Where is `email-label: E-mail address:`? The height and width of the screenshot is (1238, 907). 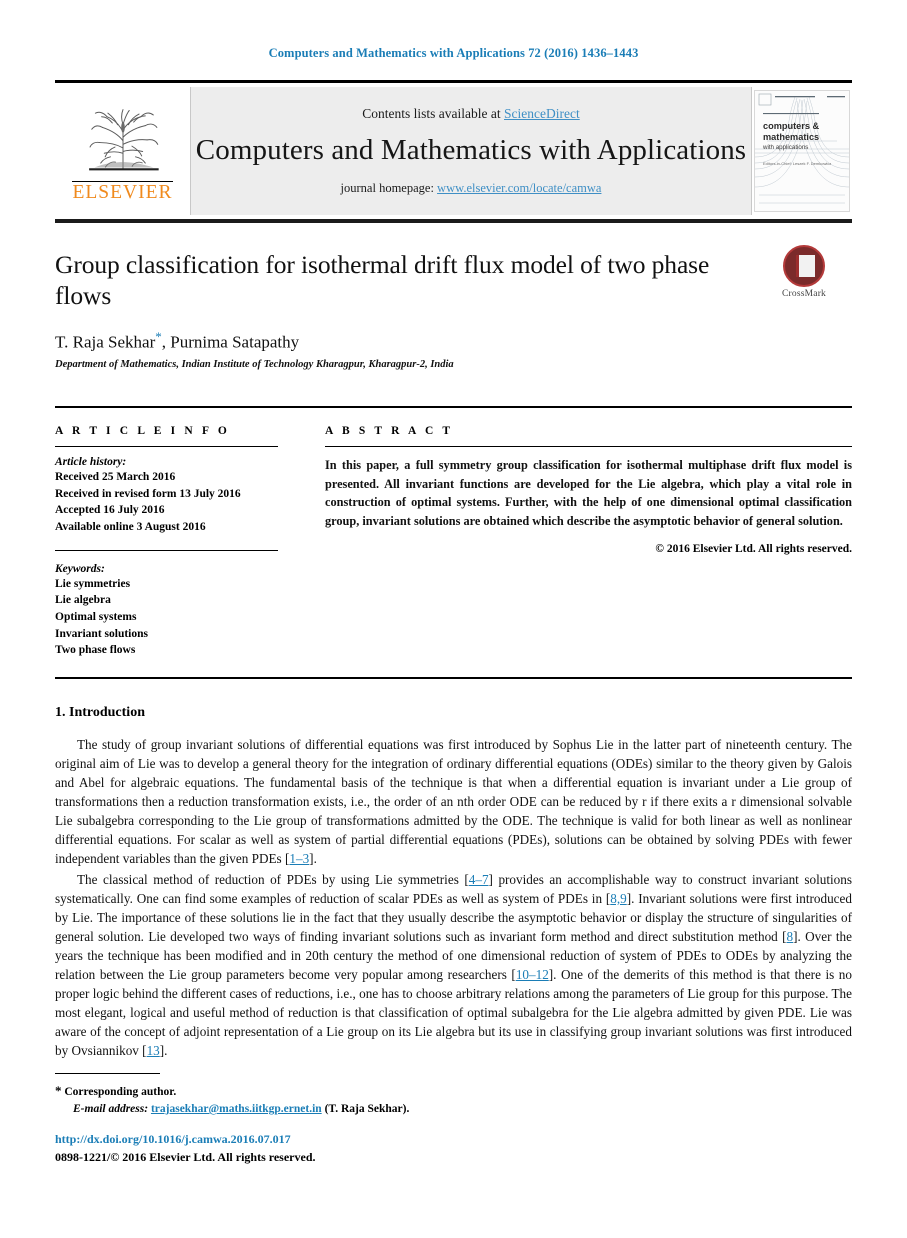 email-label: E-mail address: is located at coordinates (111, 1108).